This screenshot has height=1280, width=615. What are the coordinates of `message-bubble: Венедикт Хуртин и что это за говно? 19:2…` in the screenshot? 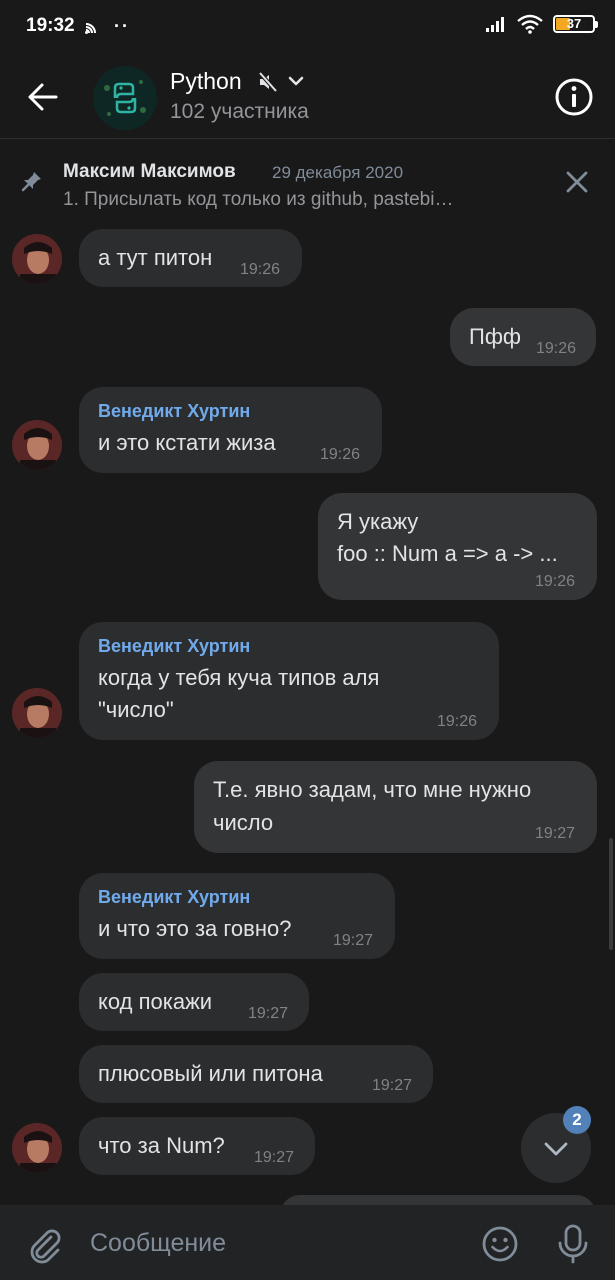 It's located at (237, 916).